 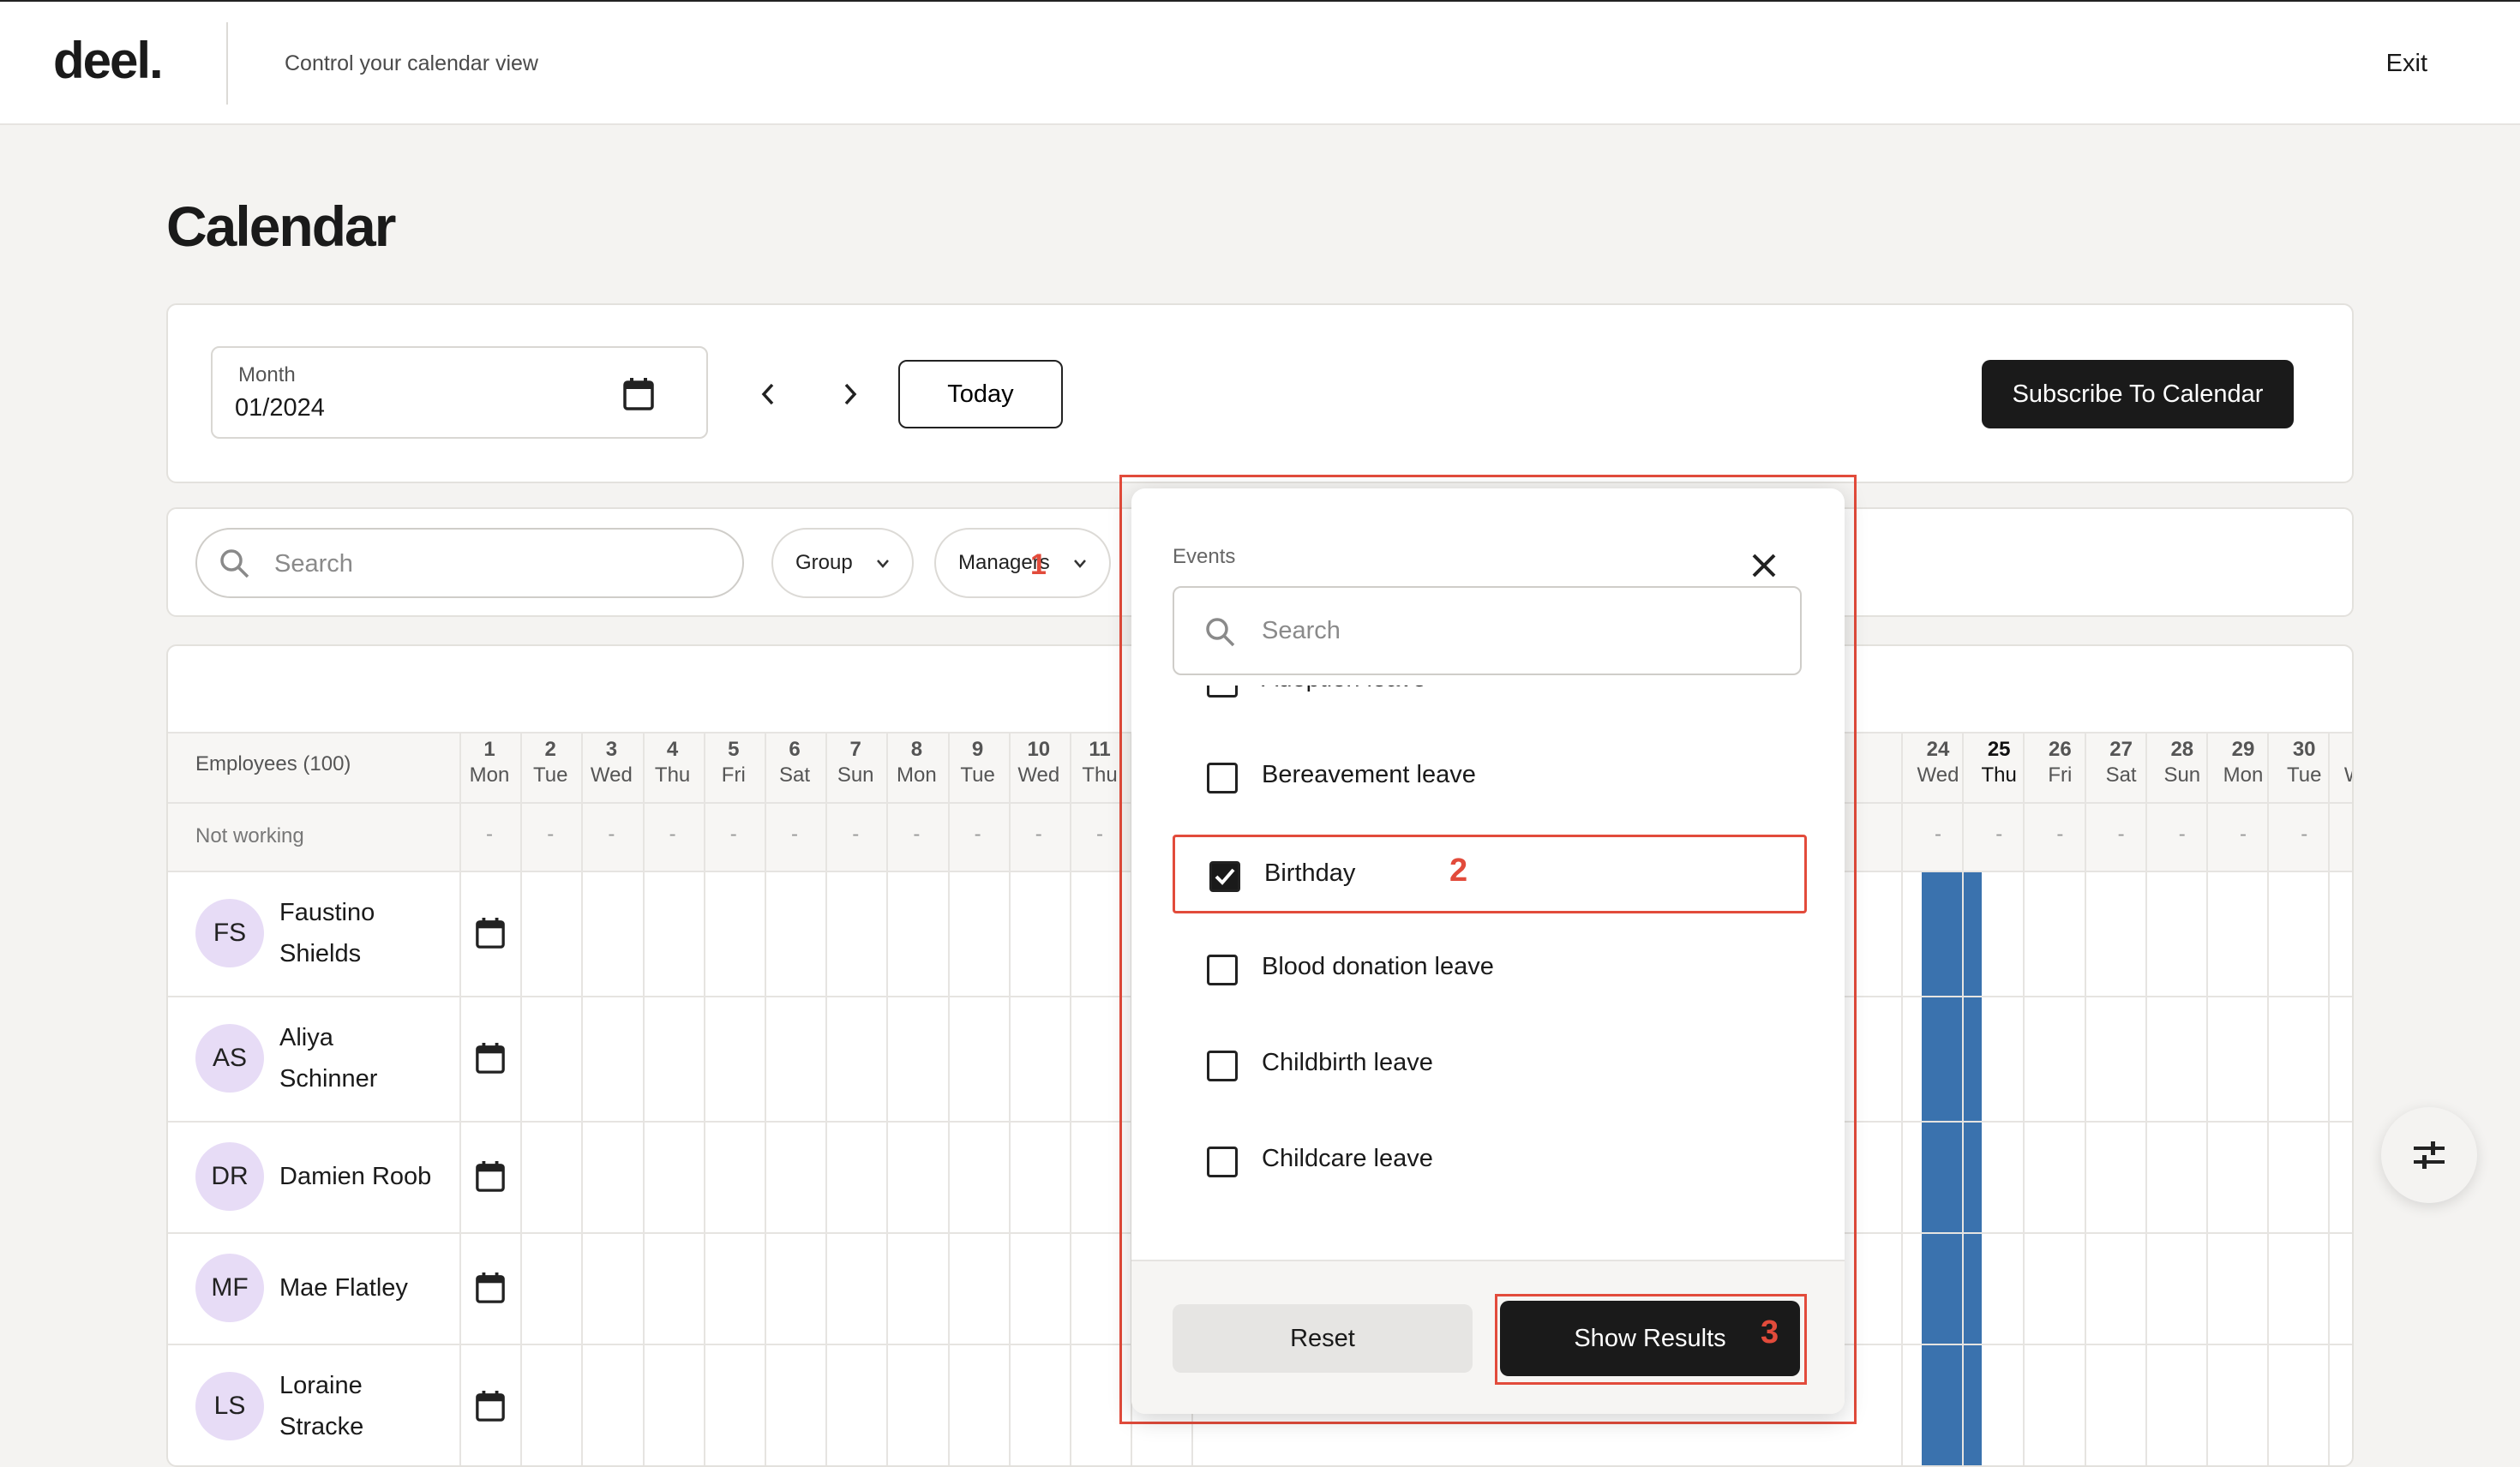 What do you see at coordinates (980, 394) in the screenshot?
I see `today-button: Today` at bounding box center [980, 394].